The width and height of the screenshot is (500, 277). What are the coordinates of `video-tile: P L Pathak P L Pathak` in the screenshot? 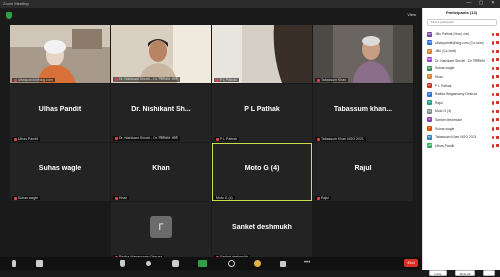 It's located at (262, 113).